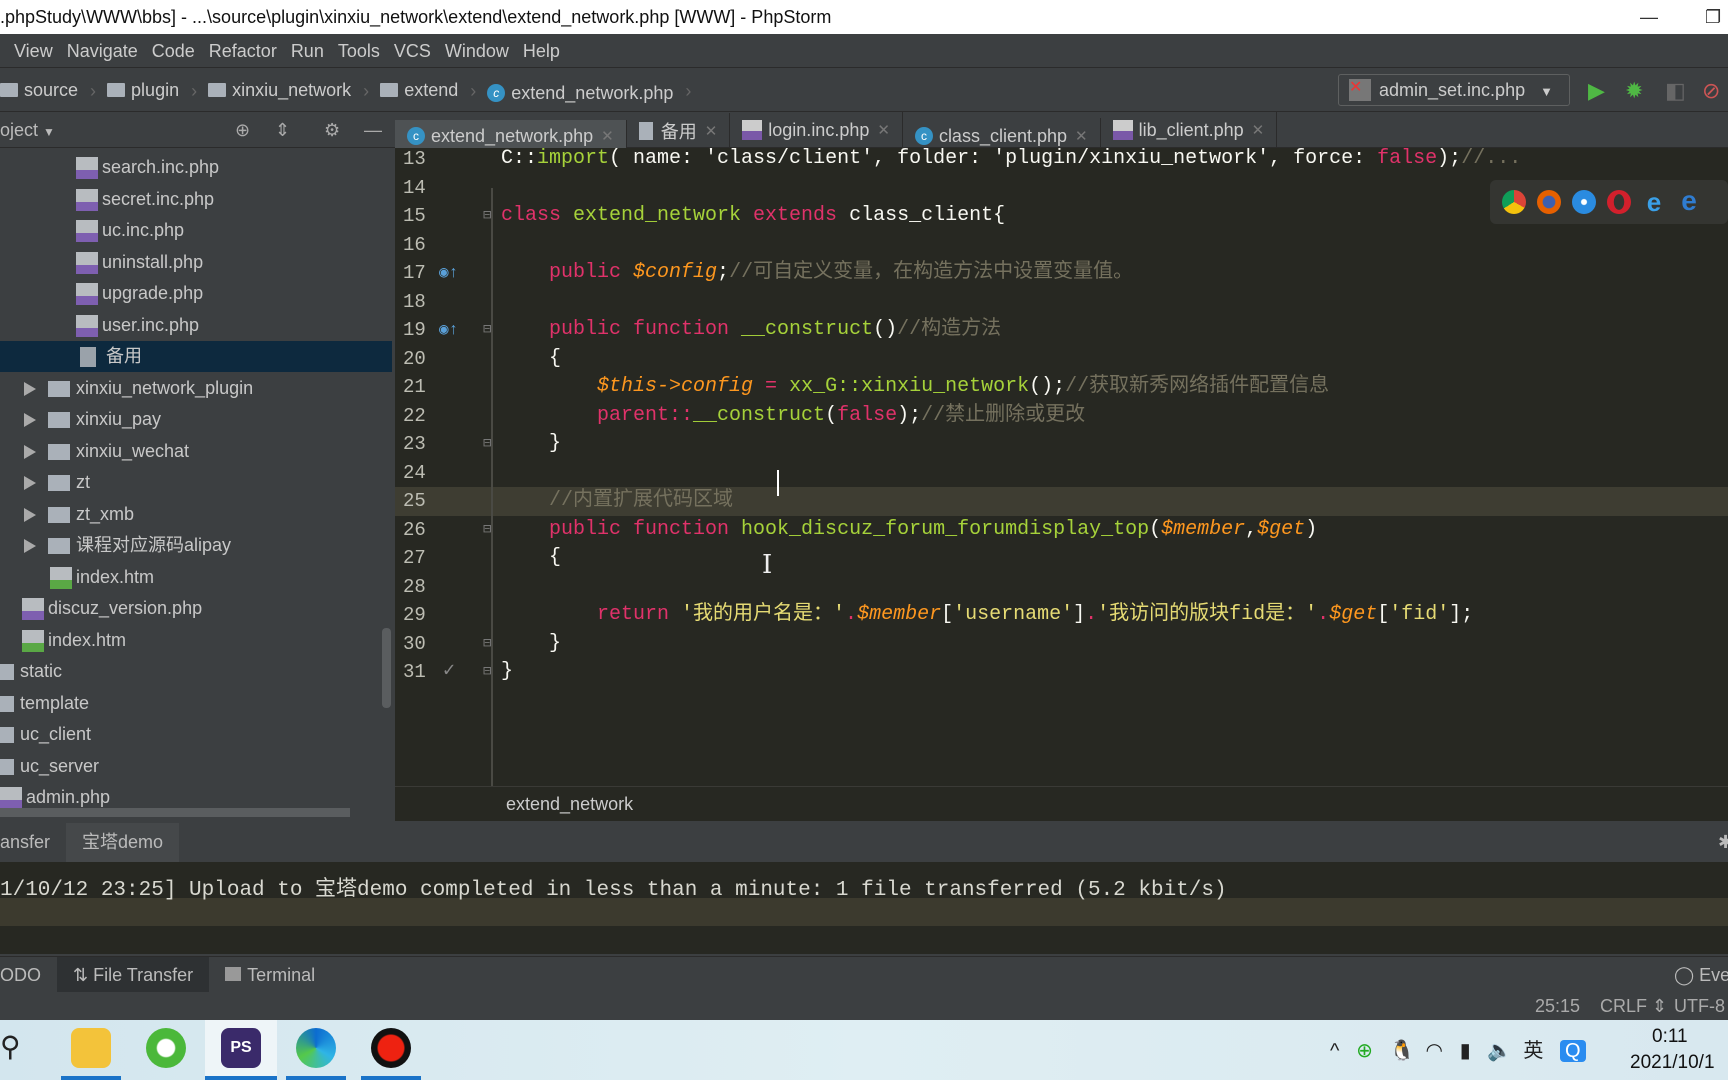  I want to click on menu-help: Help, so click(541, 51).